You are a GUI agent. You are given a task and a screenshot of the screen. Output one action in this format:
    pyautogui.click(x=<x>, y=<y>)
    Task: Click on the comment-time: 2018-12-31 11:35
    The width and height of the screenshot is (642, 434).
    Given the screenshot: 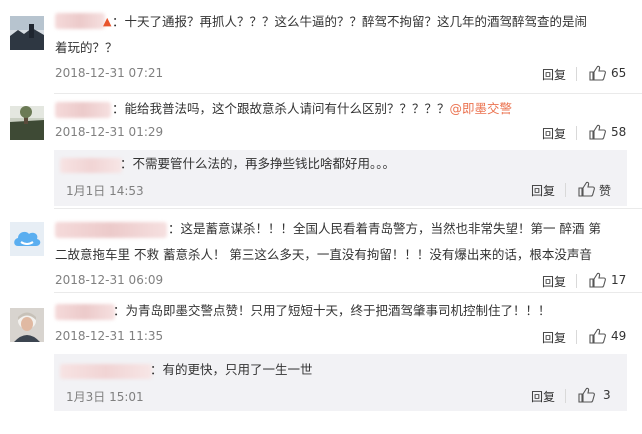 What is the action you would take?
    pyautogui.click(x=109, y=336)
    